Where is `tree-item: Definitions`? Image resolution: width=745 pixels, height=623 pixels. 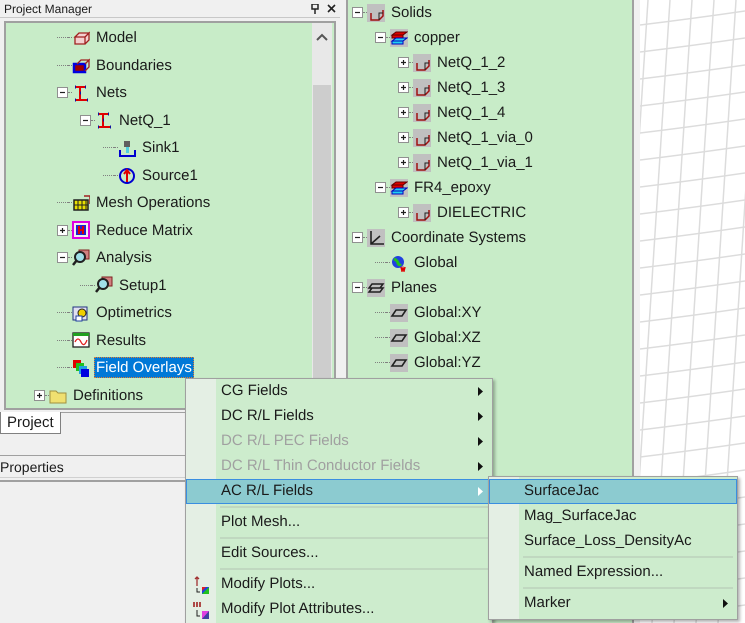 tree-item: Definitions is located at coordinates (108, 395).